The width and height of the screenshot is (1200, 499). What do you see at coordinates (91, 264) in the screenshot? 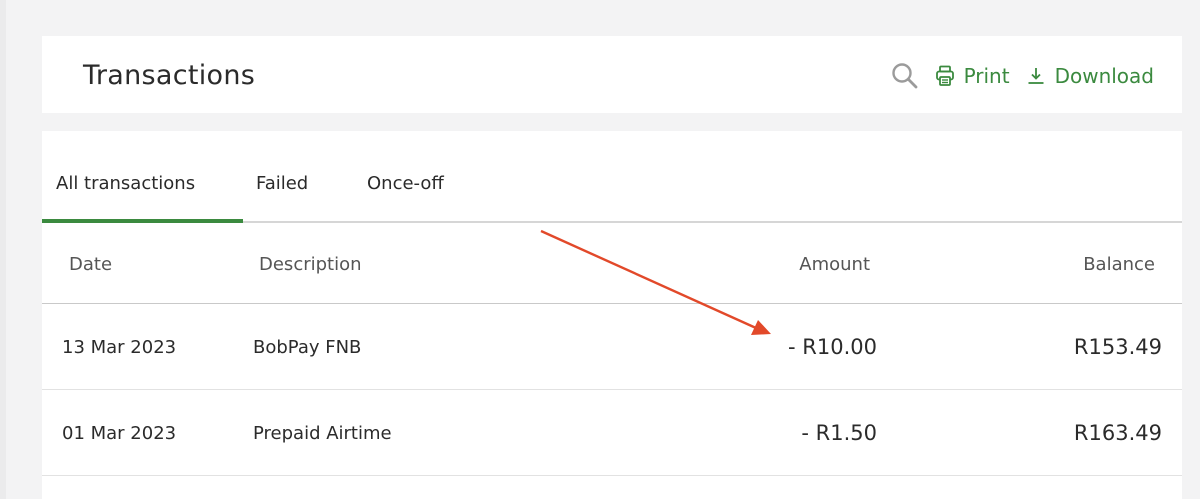
I see `column-header-date: Date` at bounding box center [91, 264].